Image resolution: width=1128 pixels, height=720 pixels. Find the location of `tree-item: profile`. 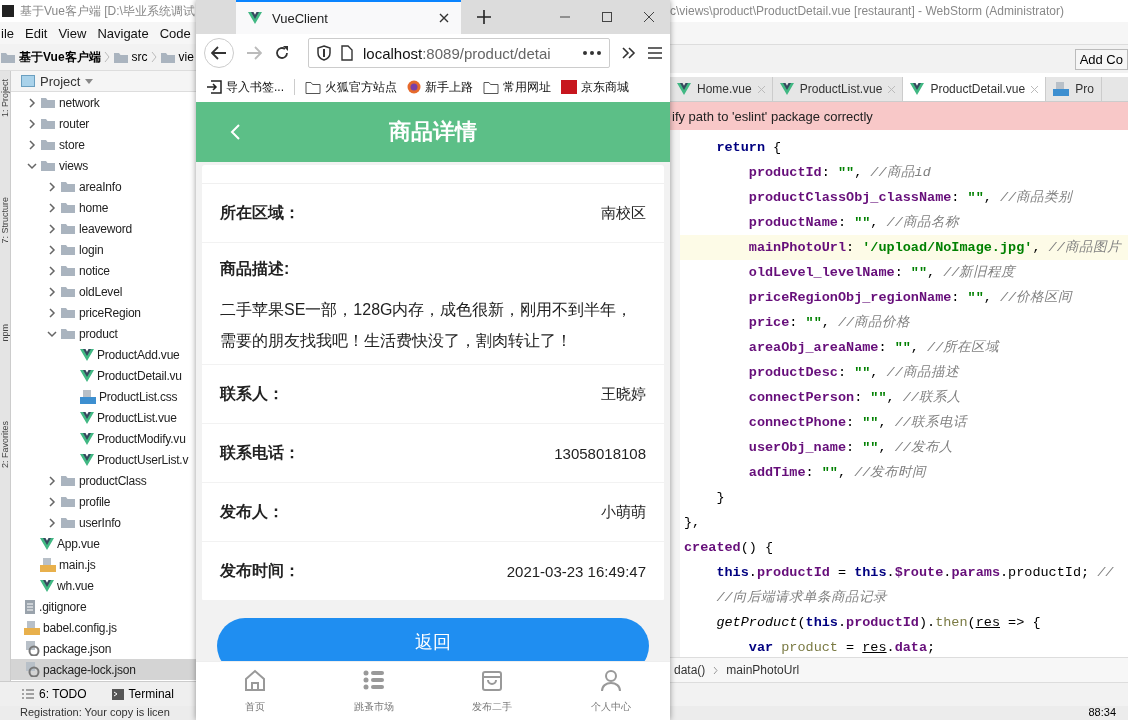

tree-item: profile is located at coordinates (103, 501).